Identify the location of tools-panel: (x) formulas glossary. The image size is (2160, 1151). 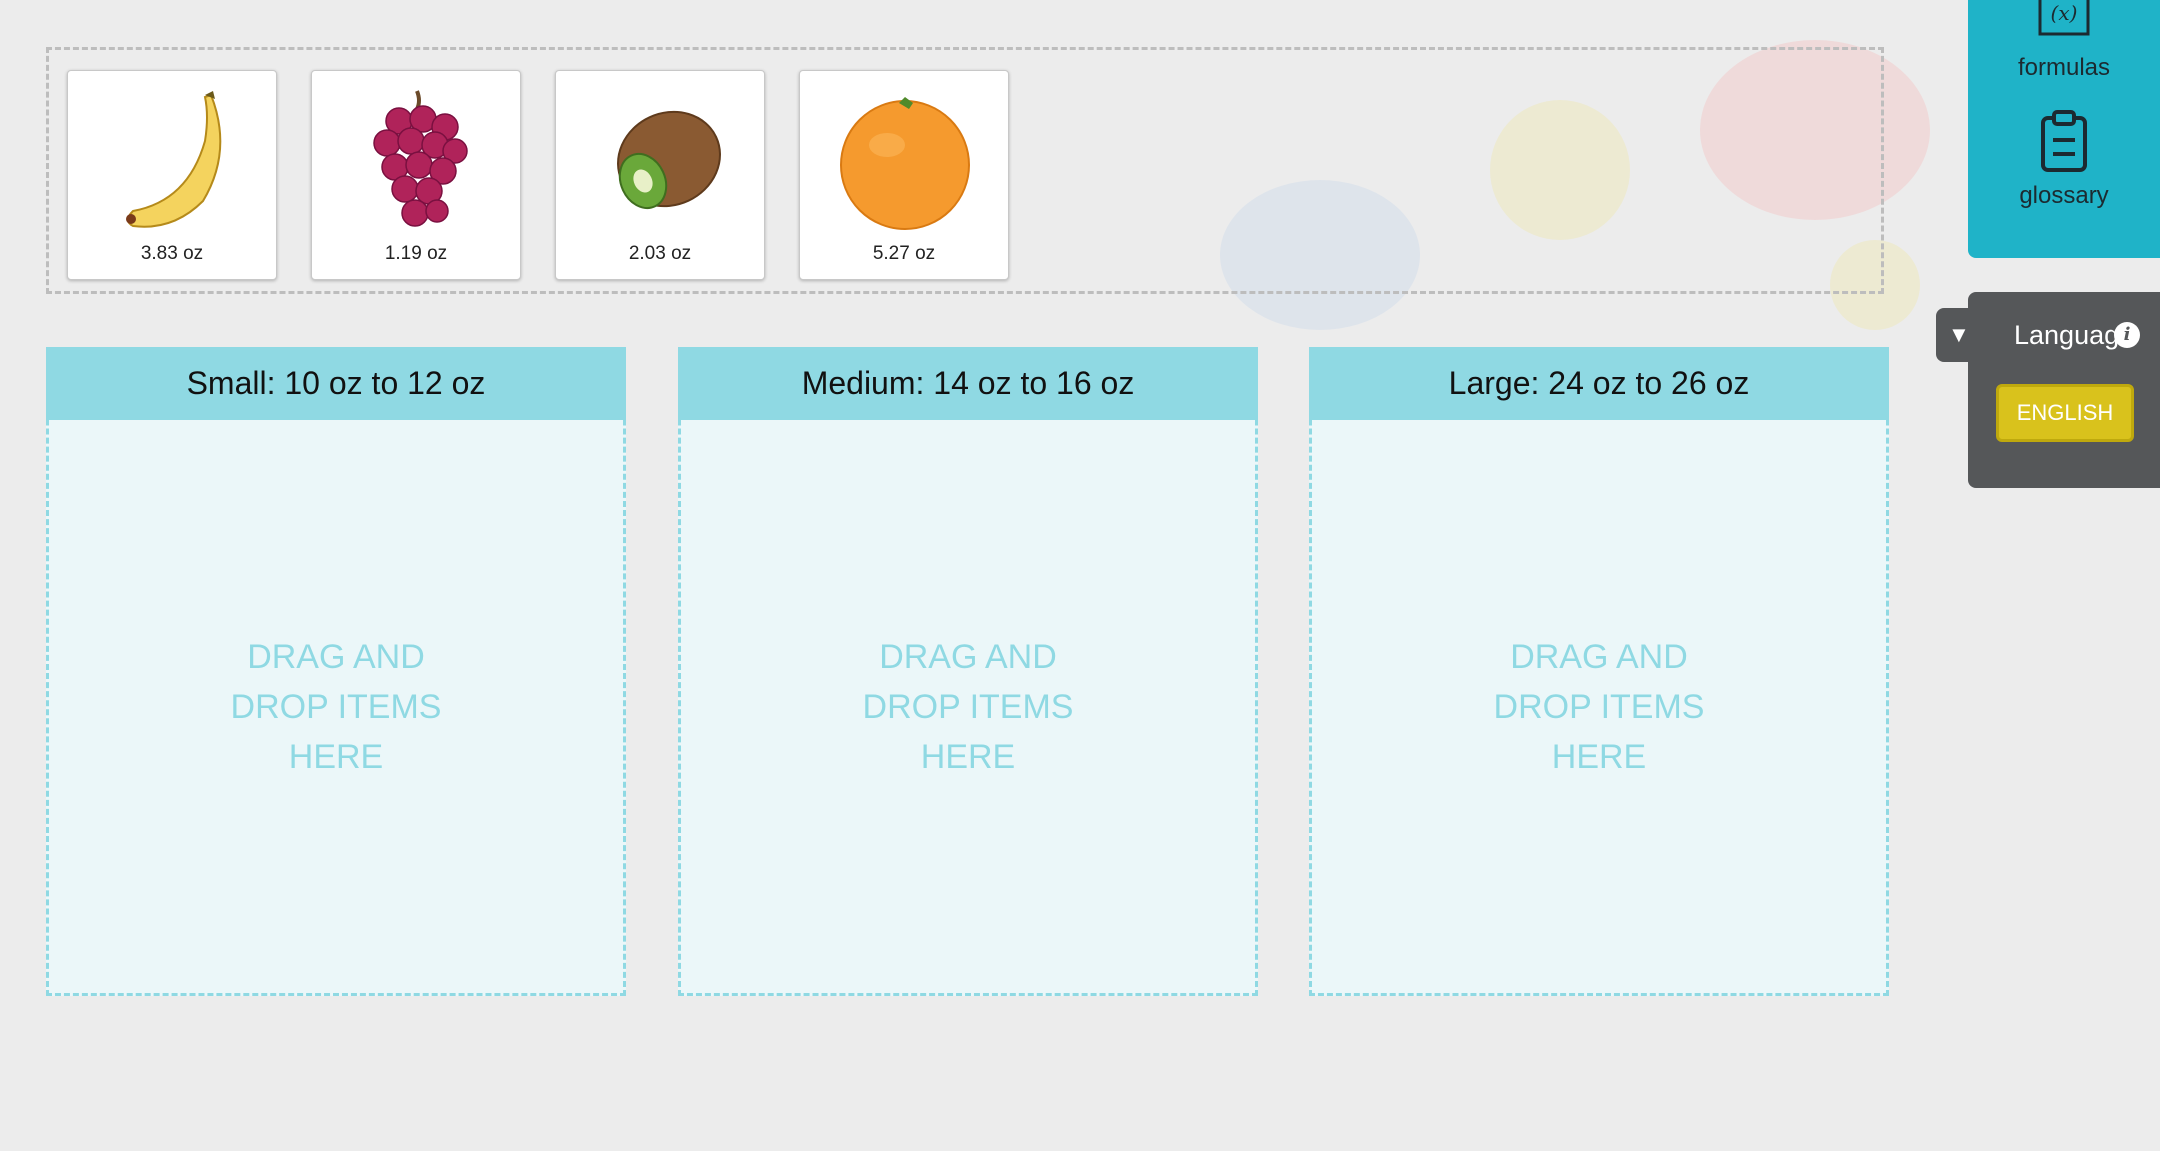
(2064, 129).